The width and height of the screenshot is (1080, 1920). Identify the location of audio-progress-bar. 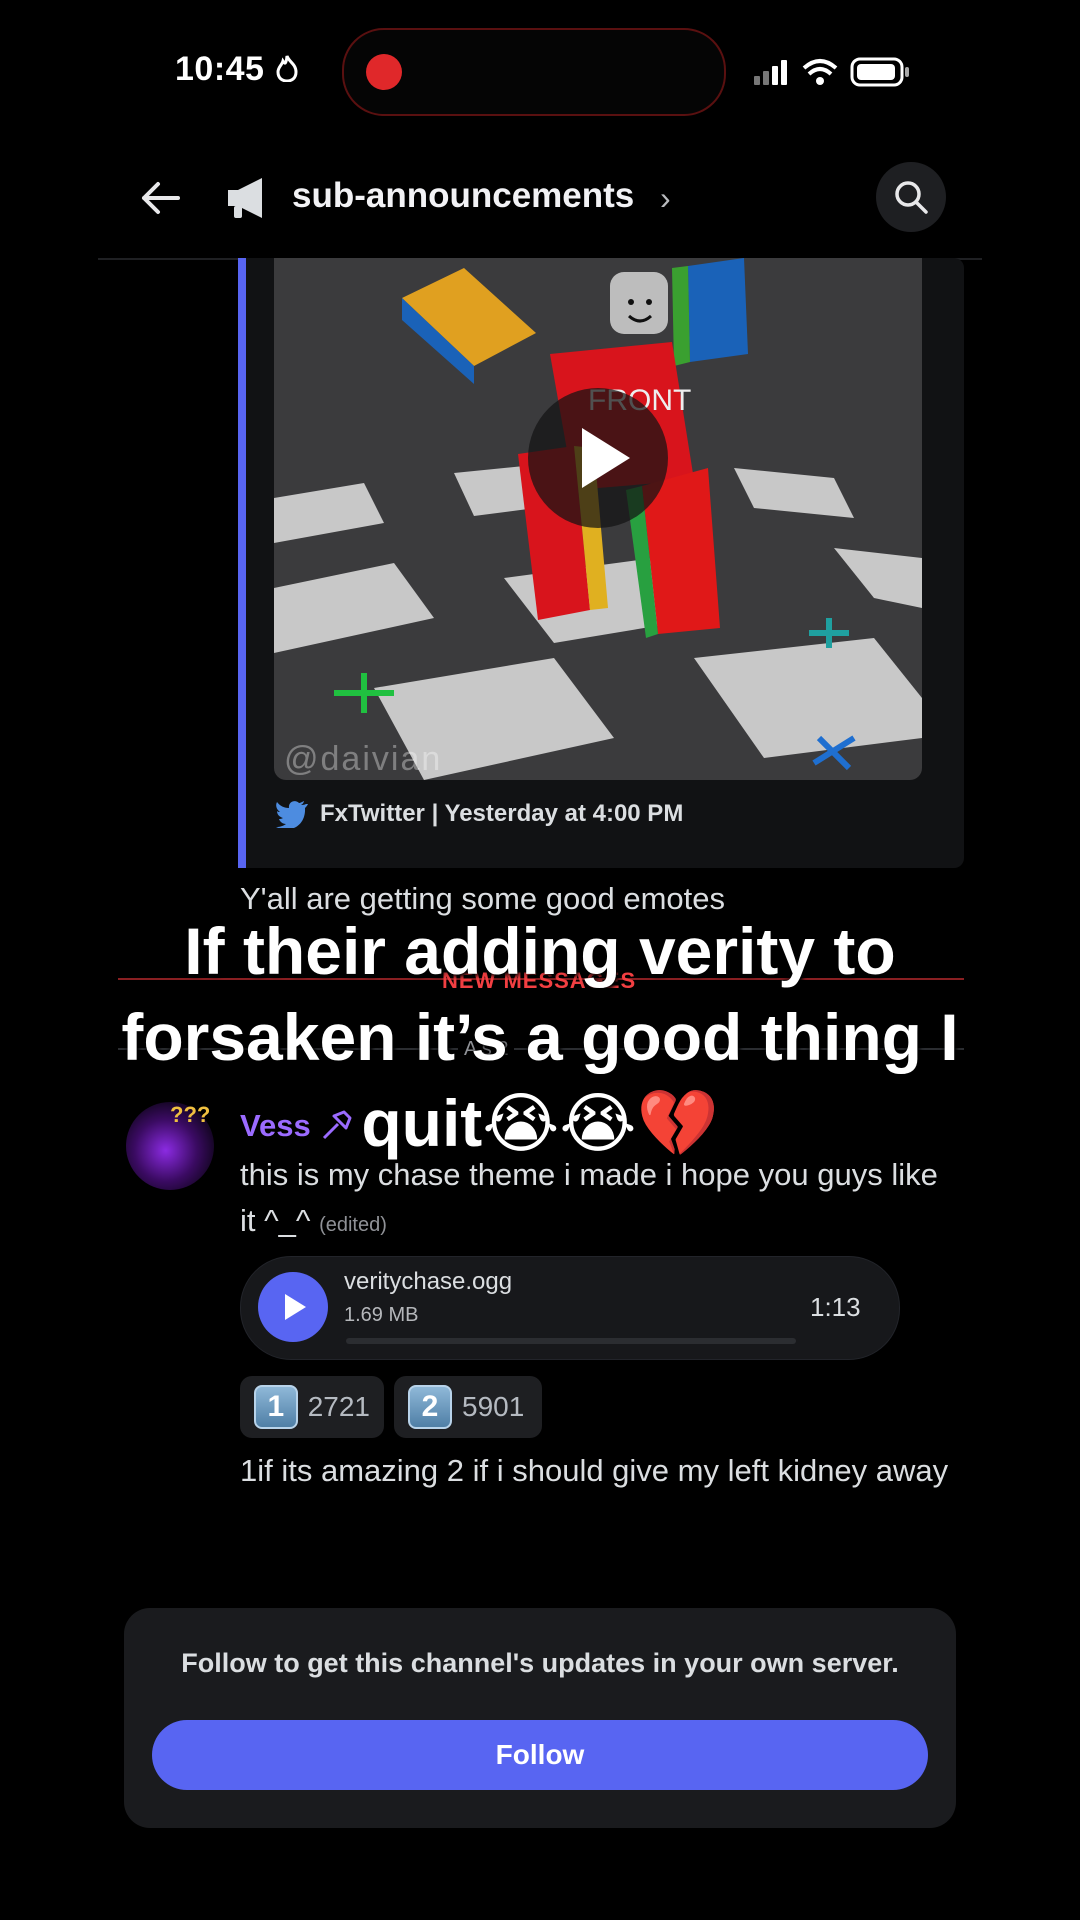
(571, 1341).